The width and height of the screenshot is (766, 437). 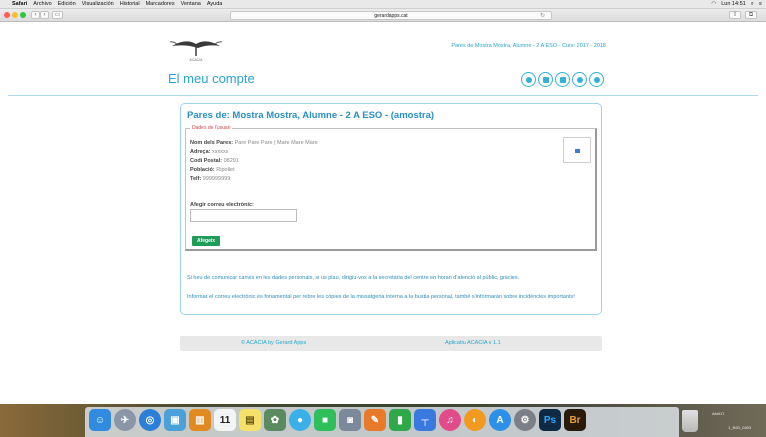 I want to click on page-title: El meu compte, so click(x=211, y=78).